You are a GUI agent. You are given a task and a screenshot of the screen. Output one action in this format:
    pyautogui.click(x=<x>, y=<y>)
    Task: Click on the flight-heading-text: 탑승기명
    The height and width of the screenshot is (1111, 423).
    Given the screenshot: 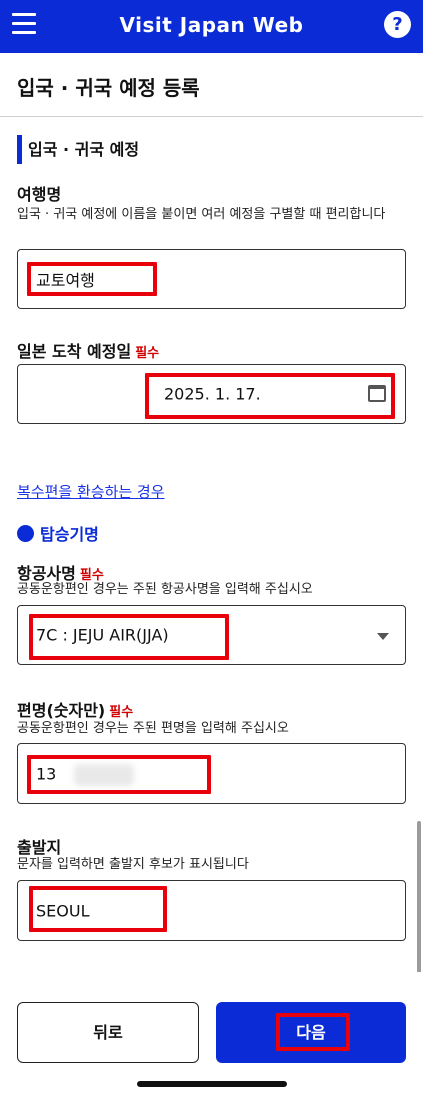 What is the action you would take?
    pyautogui.click(x=69, y=534)
    